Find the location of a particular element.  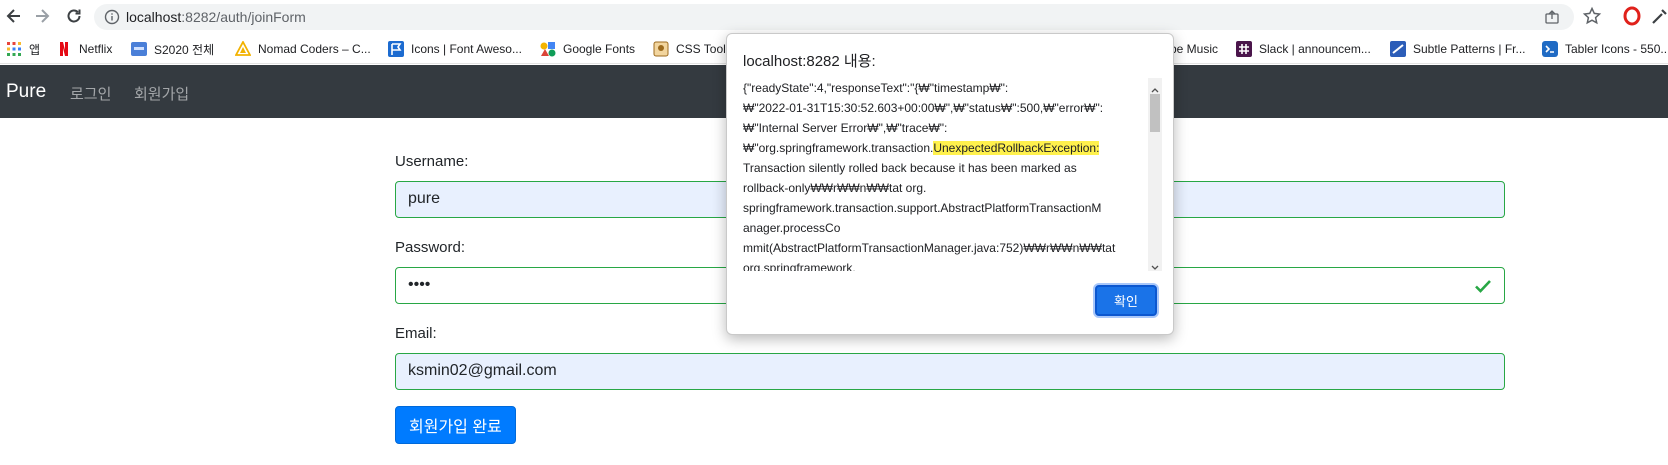

email-label: Email: is located at coordinates (416, 333).